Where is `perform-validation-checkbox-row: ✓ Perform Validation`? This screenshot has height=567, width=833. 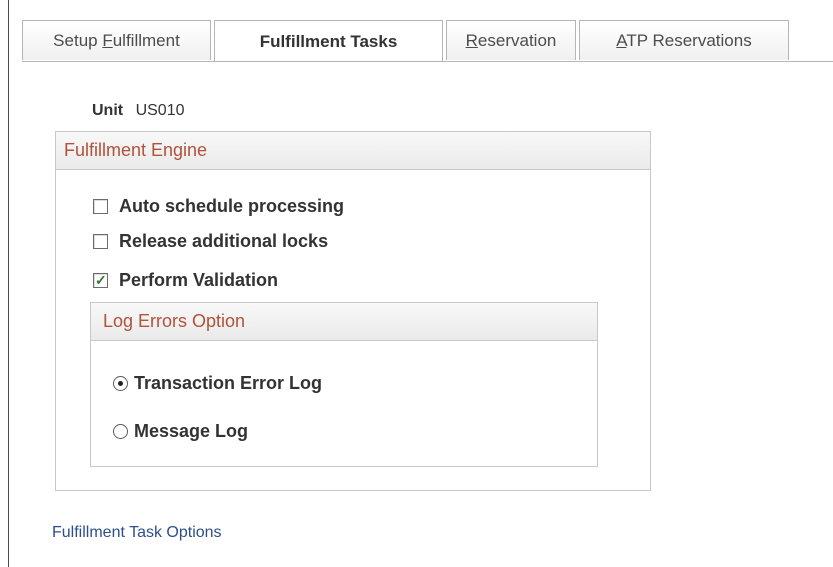 perform-validation-checkbox-row: ✓ Perform Validation is located at coordinates (185, 280).